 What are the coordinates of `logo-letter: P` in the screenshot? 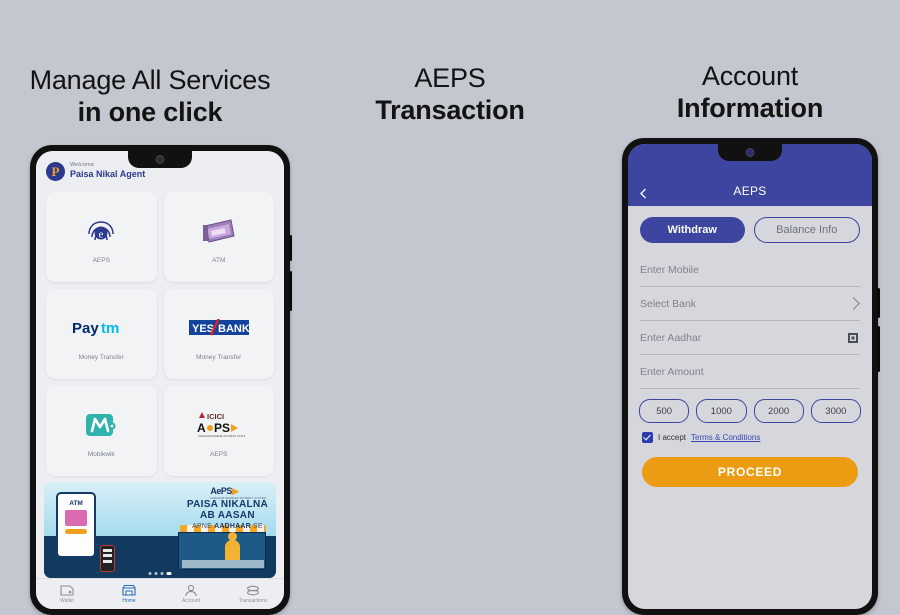 It's located at (55, 171).